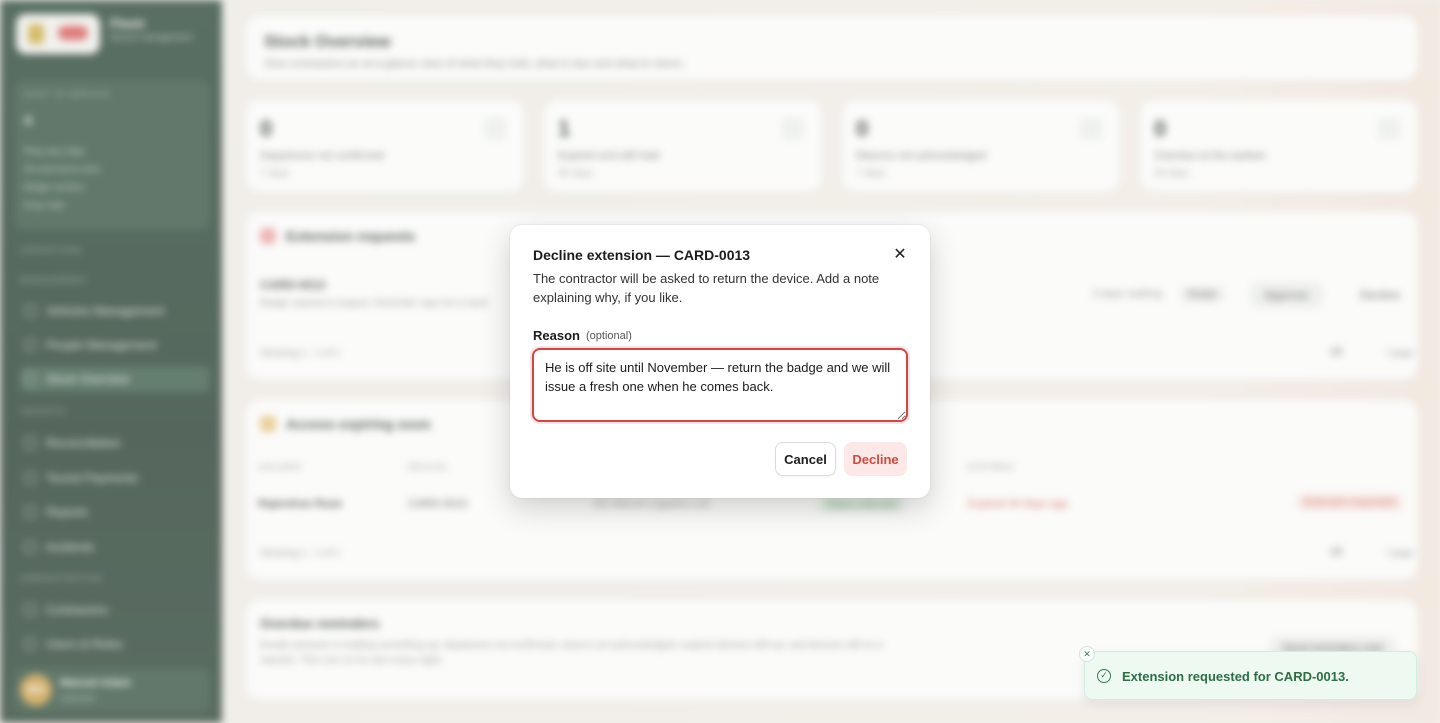  Describe the element at coordinates (900, 255) in the screenshot. I see `close-icon: ✕` at that location.